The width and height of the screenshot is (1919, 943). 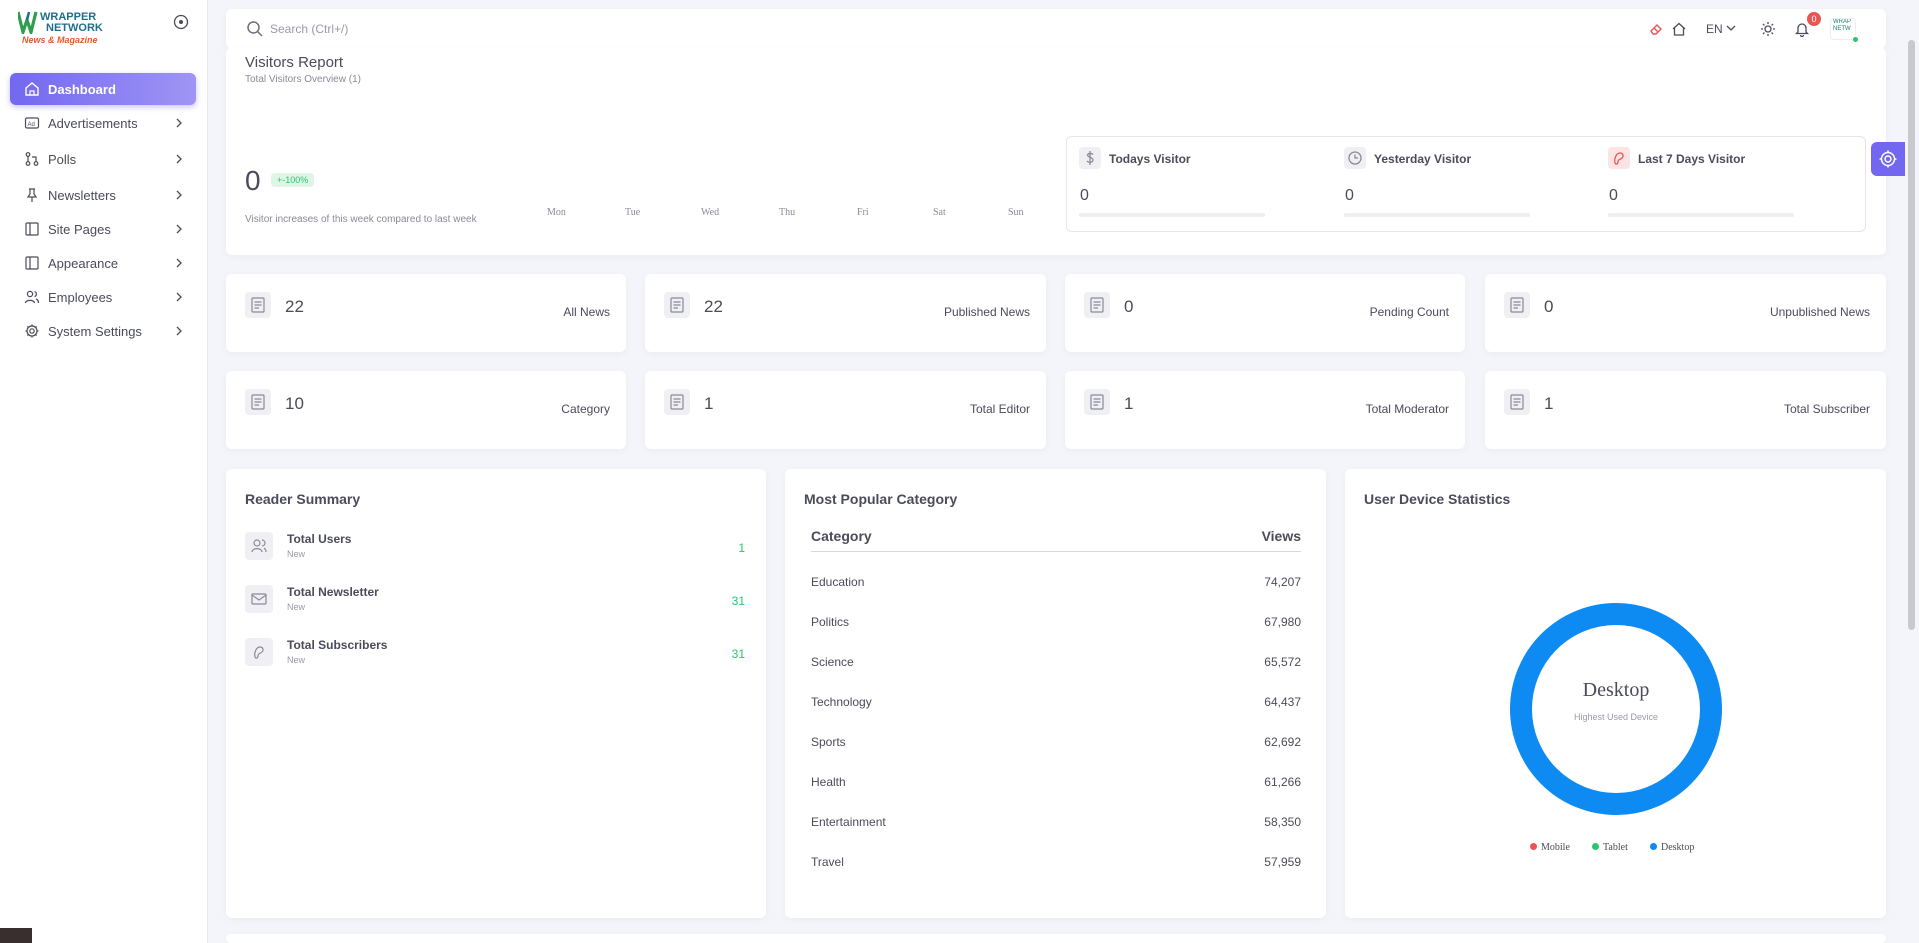 What do you see at coordinates (103, 263) in the screenshot?
I see `sidebar-item-appearance: Appearance` at bounding box center [103, 263].